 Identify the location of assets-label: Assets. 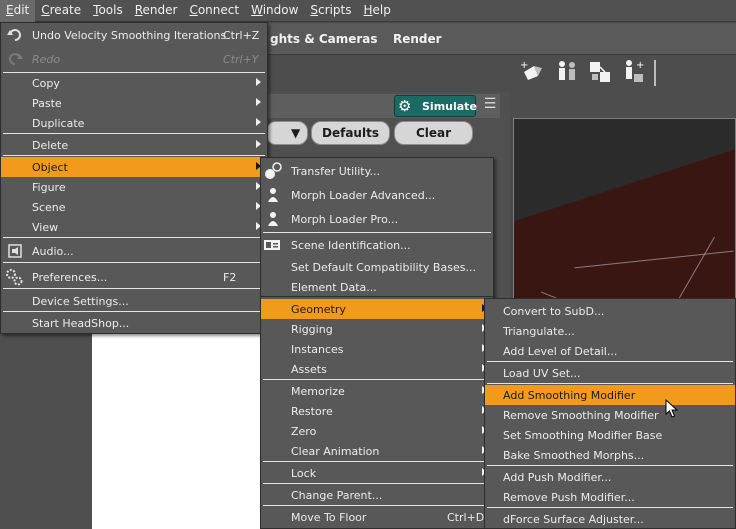
(309, 369).